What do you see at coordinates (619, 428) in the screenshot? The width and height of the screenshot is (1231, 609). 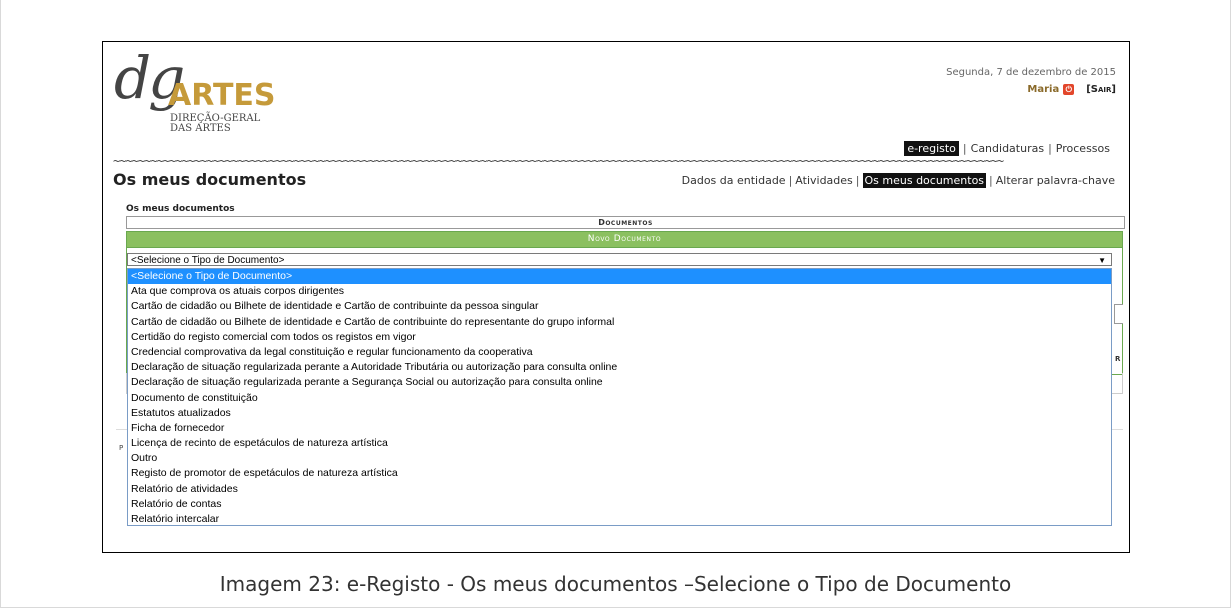 I see `dropdown-option: Ficha de fornecedor` at bounding box center [619, 428].